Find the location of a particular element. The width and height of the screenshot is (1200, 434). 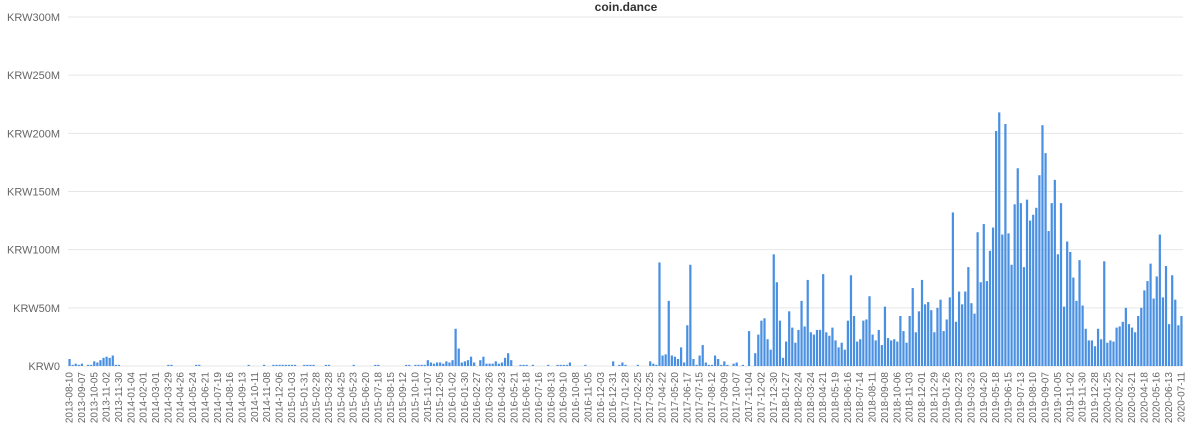

x-tick-label: 2017-09-09 is located at coordinates (724, 398).